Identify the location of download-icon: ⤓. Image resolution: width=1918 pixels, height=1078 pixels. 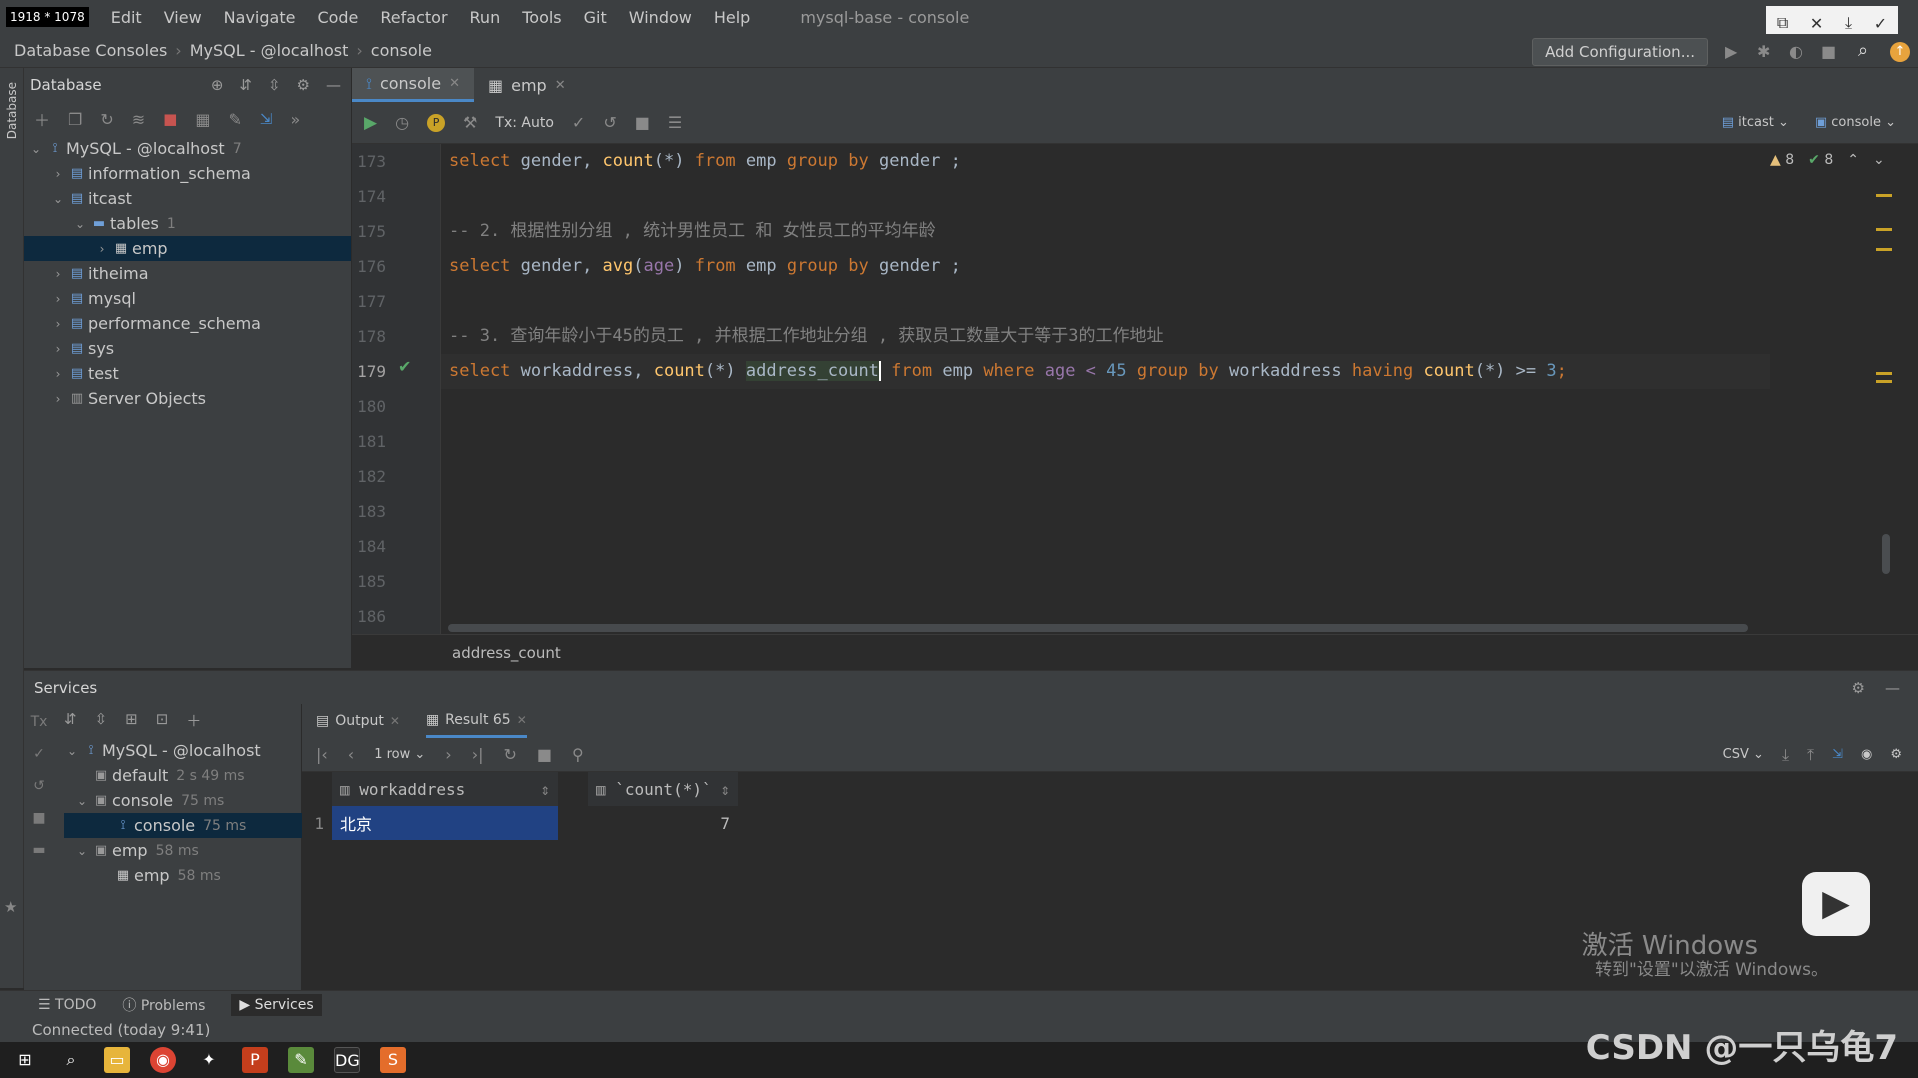
(1848, 23).